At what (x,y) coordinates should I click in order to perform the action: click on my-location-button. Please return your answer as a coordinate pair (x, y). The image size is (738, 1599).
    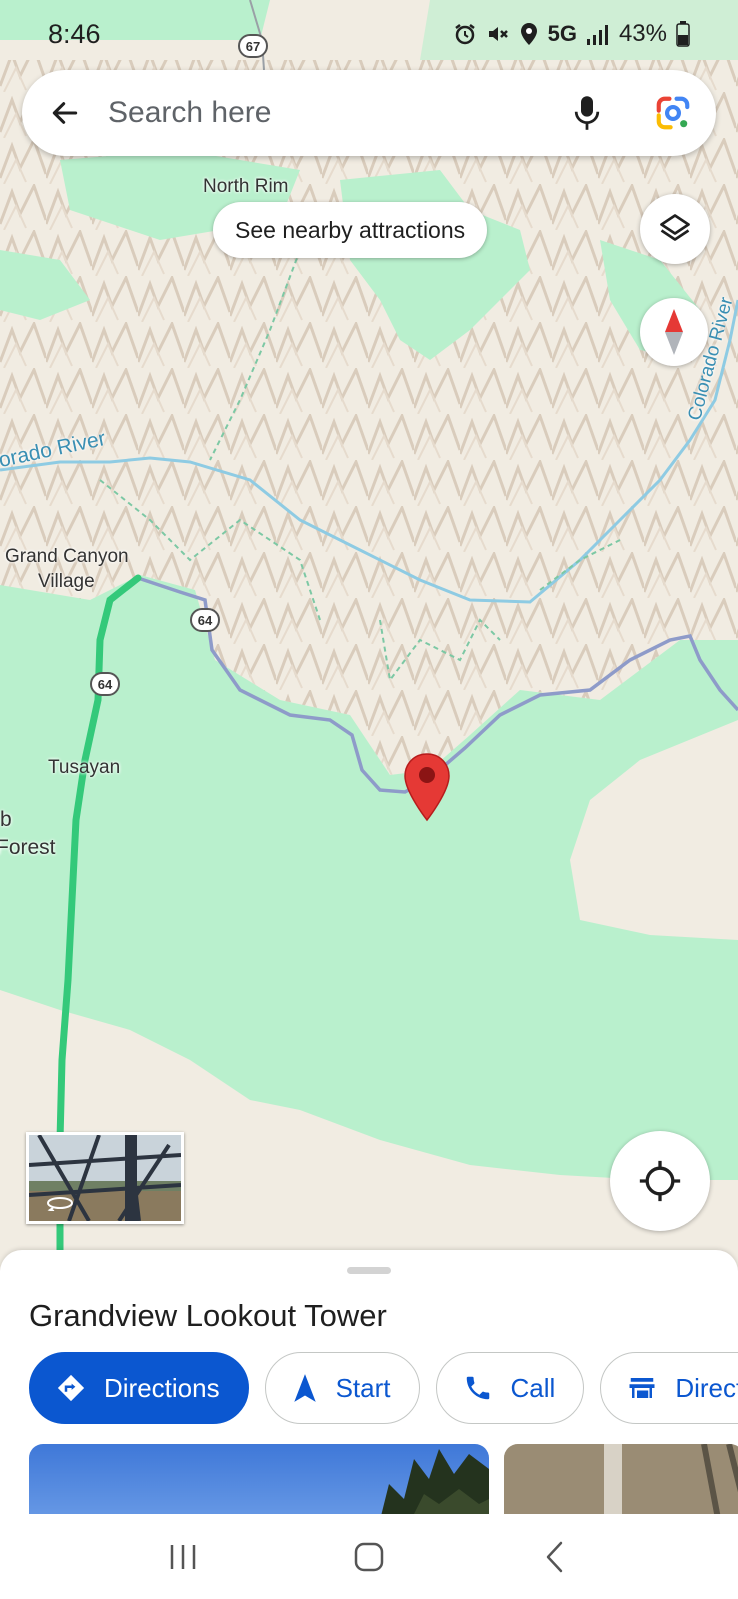
    Looking at the image, I should click on (660, 1181).